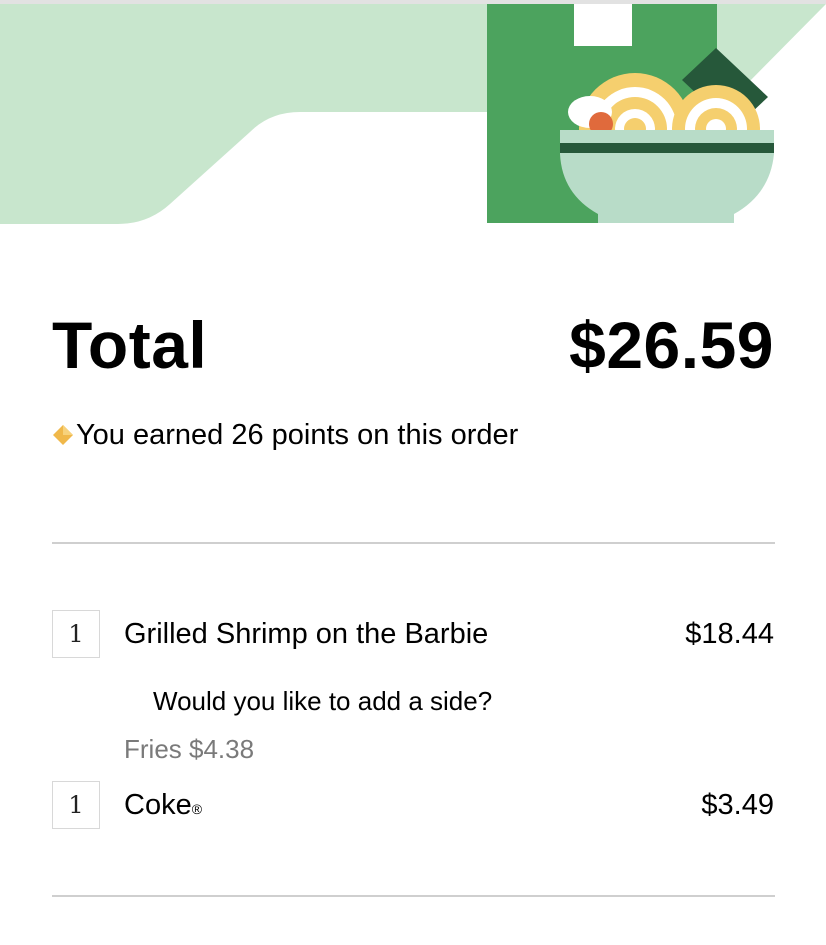 This screenshot has height=945, width=826. Describe the element at coordinates (197, 809) in the screenshot. I see `registered-mark: ®` at that location.